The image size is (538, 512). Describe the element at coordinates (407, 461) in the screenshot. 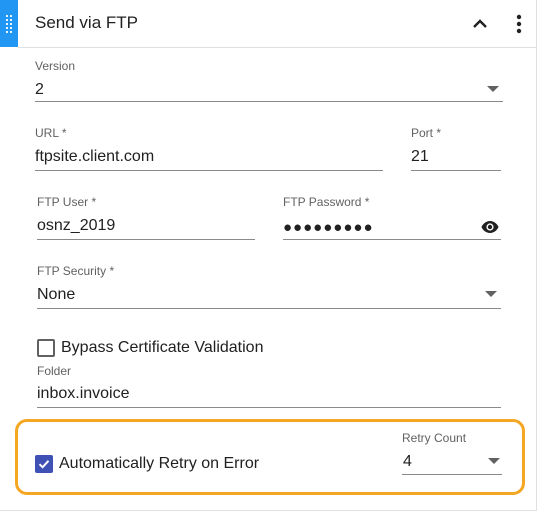

I see `retry-count-value: 4` at that location.